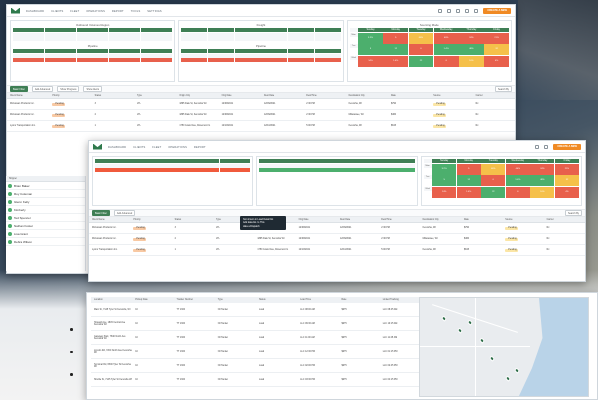 The height and width of the screenshot is (400, 598). What do you see at coordinates (476, 10) in the screenshot?
I see `help-icon` at bounding box center [476, 10].